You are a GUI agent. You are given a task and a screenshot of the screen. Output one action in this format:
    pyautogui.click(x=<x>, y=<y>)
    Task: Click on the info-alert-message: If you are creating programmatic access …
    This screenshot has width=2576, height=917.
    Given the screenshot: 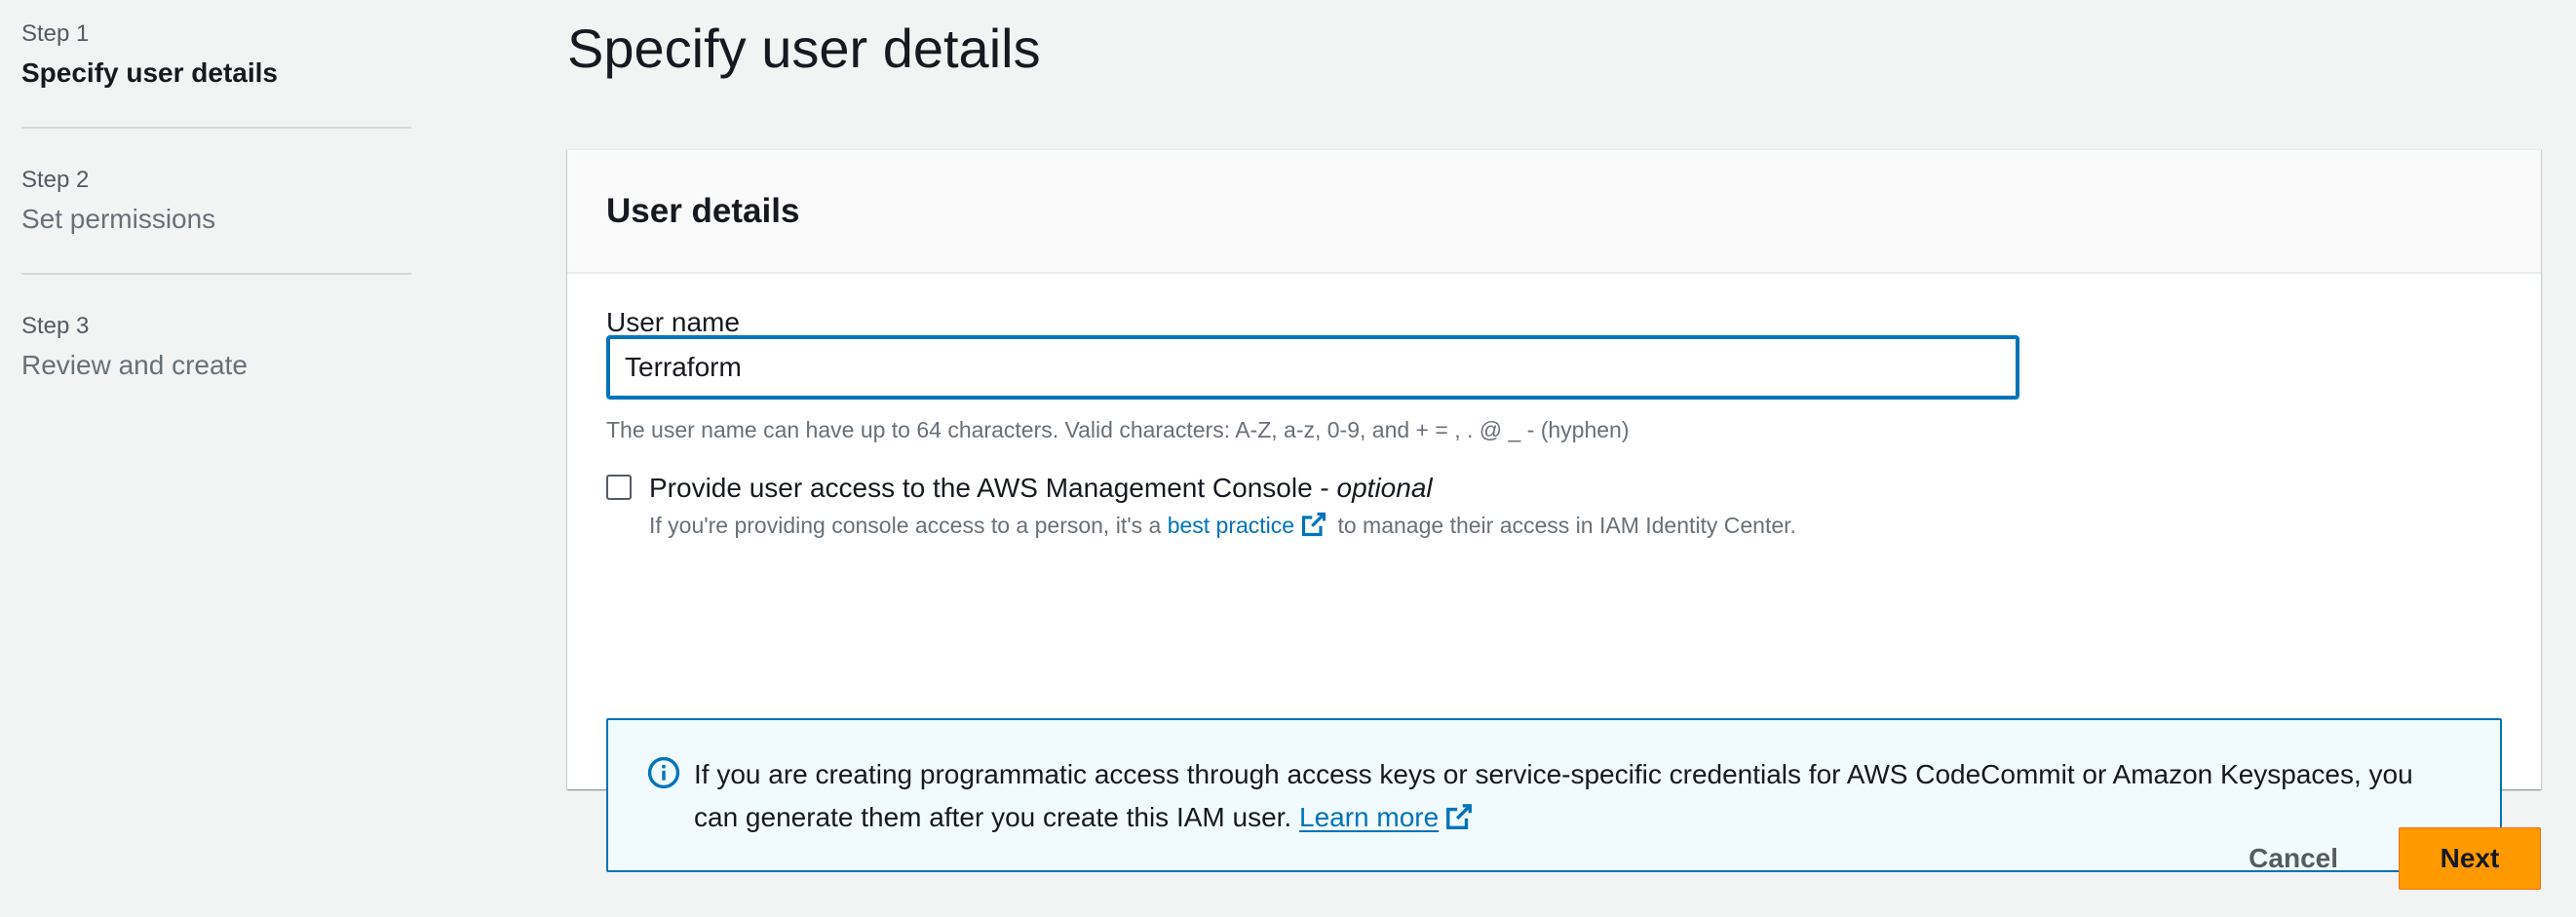 What is the action you would take?
    pyautogui.click(x=1553, y=795)
    